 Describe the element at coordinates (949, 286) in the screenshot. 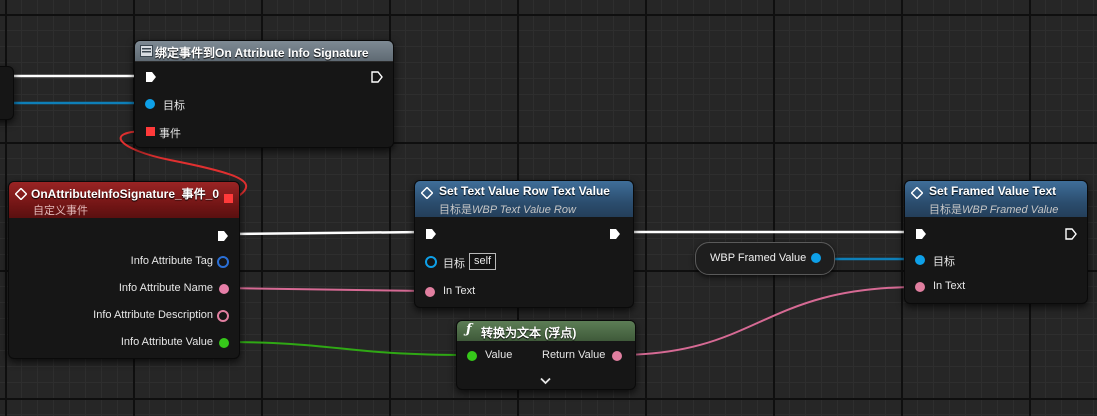

I see `set-framed-intext-label: In Text` at that location.